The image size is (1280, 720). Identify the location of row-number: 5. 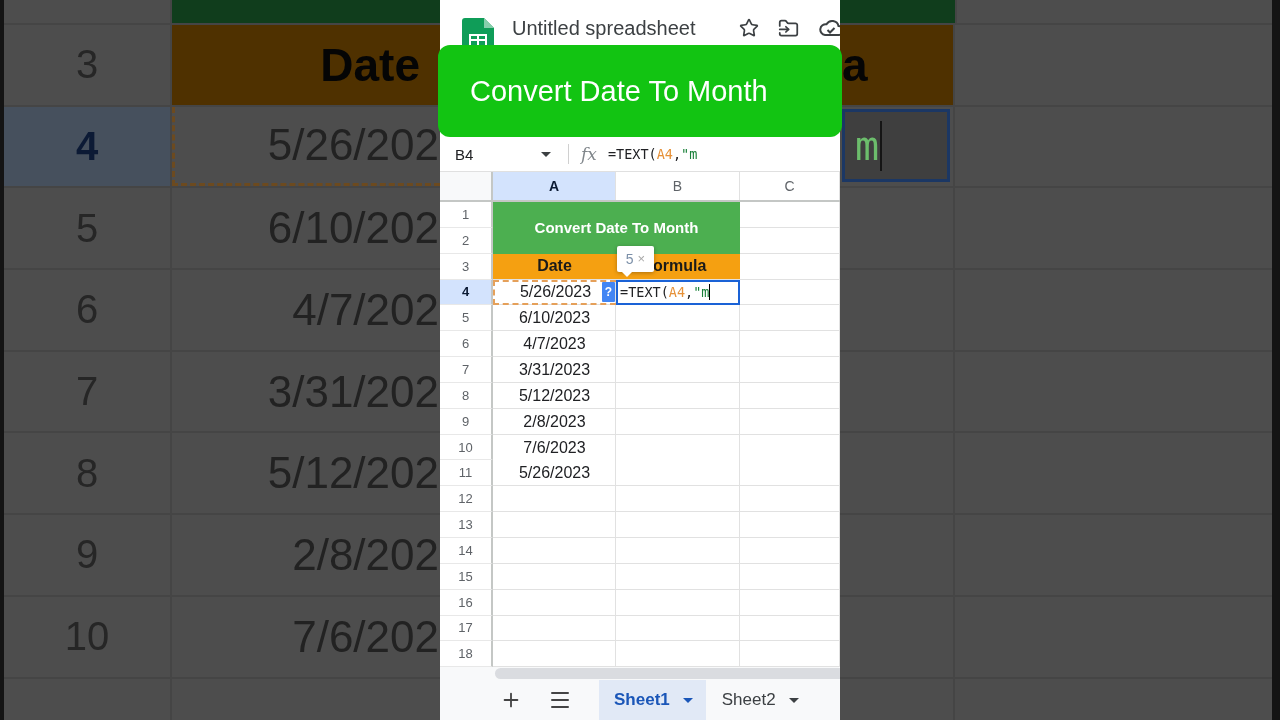
(466, 318).